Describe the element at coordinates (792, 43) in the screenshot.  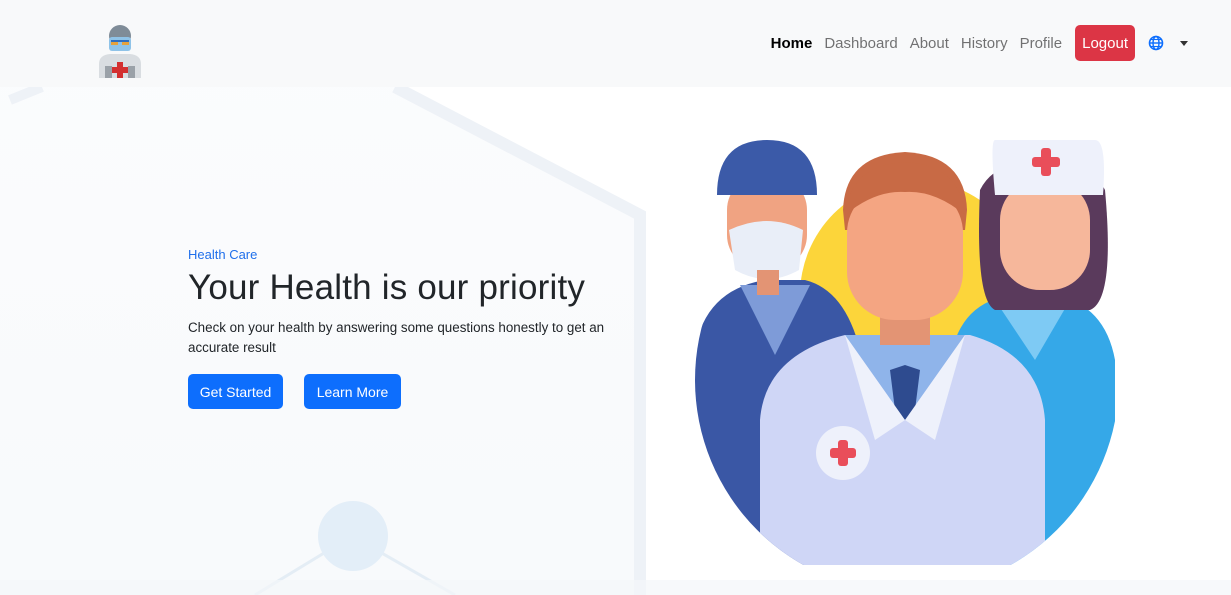
I see `nav-home-link: Home` at that location.